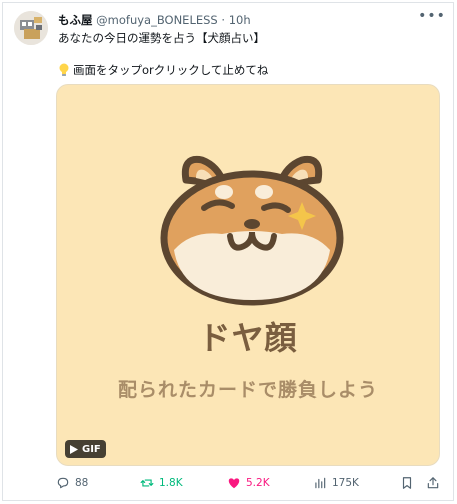 The height and width of the screenshot is (504, 457). Describe the element at coordinates (431, 16) in the screenshot. I see `more-options-icon: •••` at that location.